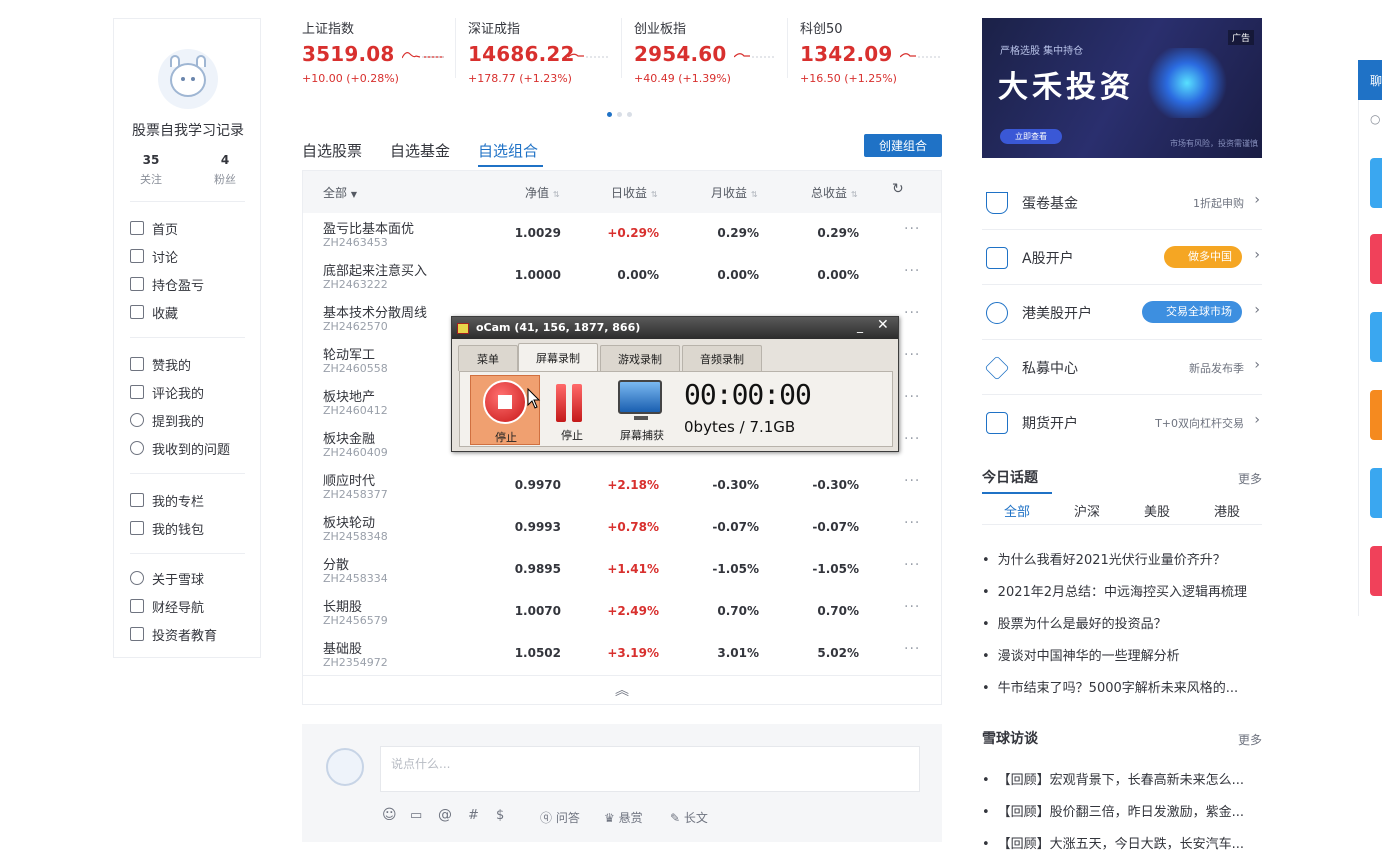 The image size is (1382, 864). Describe the element at coordinates (340, 192) in the screenshot. I see `header-all: 全部 ▼` at that location.